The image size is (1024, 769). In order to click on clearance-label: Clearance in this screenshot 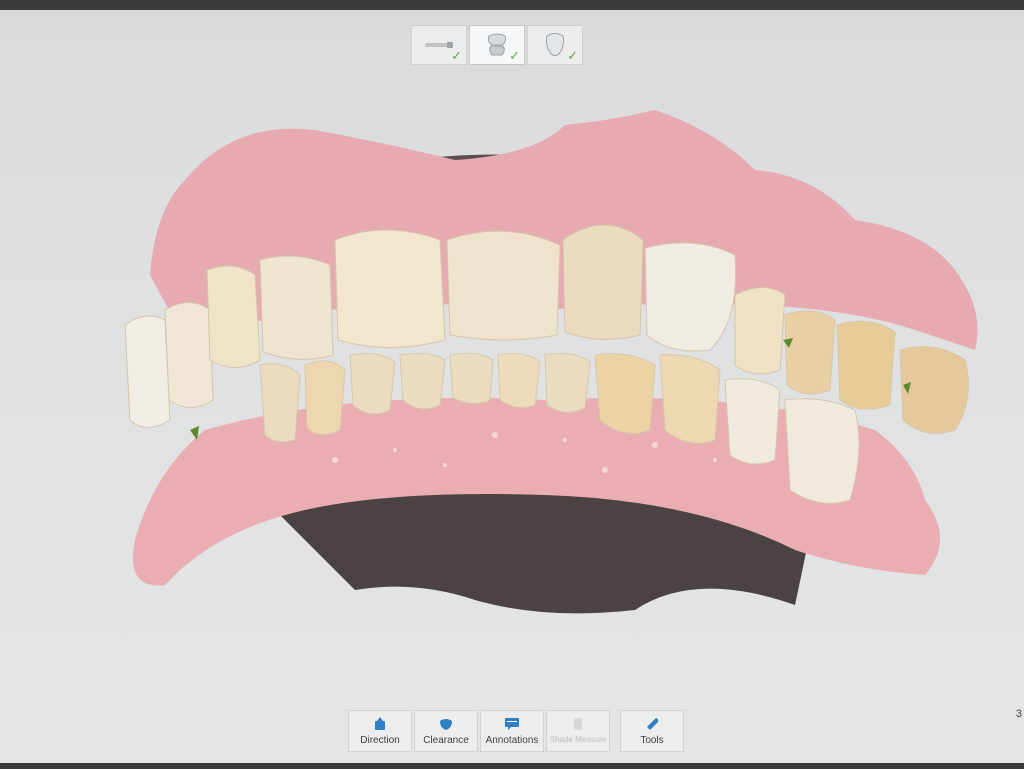, I will do `click(446, 740)`.